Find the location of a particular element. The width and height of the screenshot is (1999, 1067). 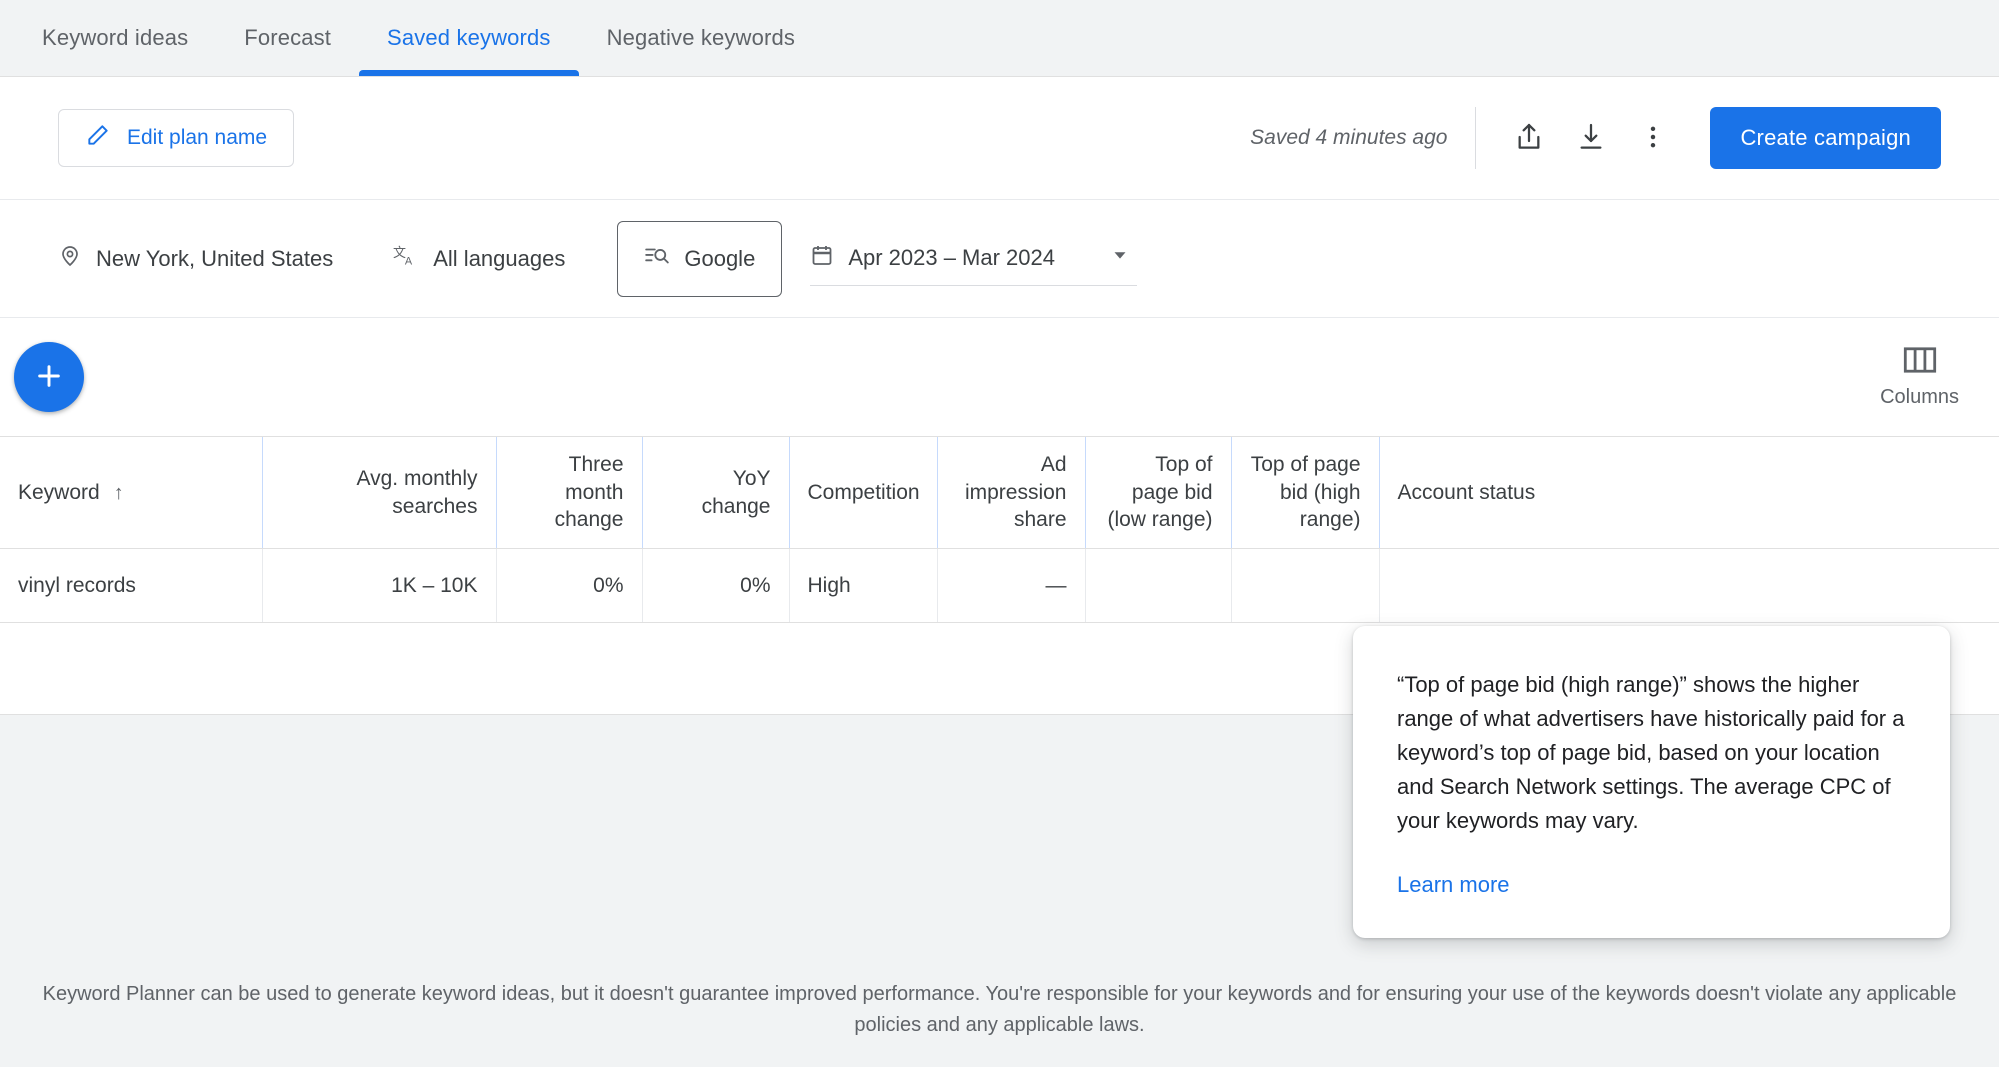

column-header-keyword: Keyword ↑ is located at coordinates (131, 492).